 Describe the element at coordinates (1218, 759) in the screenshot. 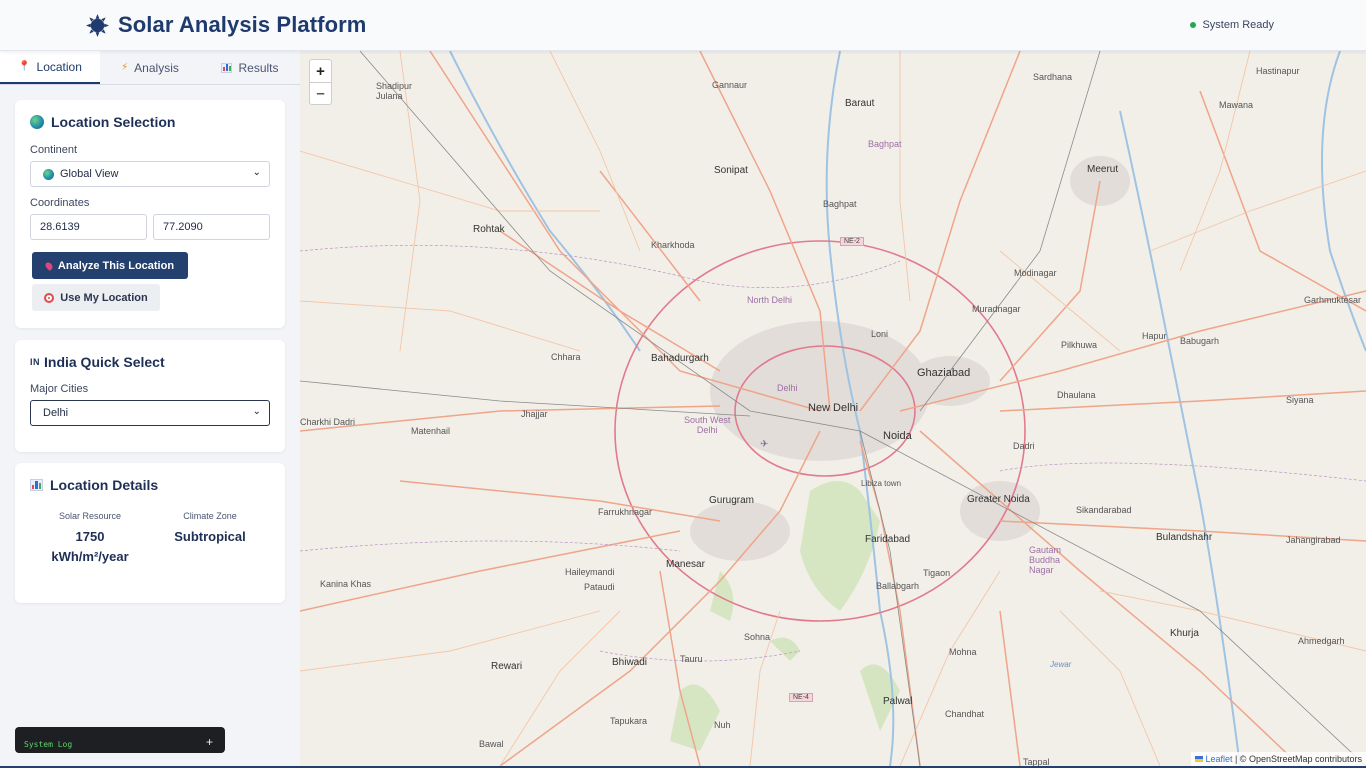

I see `leaflet-link: Leaflet` at that location.